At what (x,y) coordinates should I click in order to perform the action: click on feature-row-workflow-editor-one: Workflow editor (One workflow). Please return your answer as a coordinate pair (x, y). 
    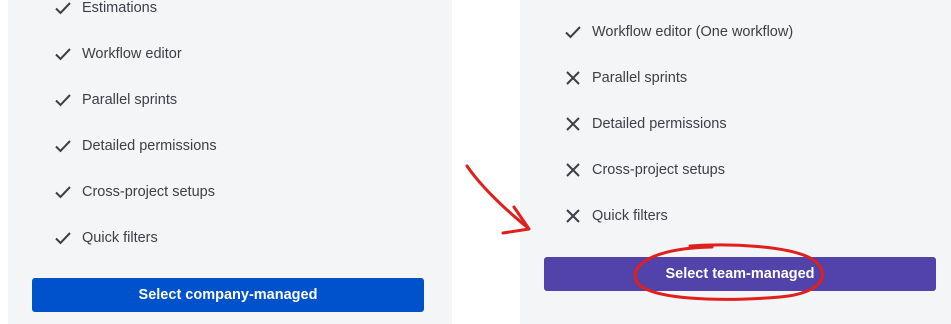
    Looking at the image, I should click on (677, 32).